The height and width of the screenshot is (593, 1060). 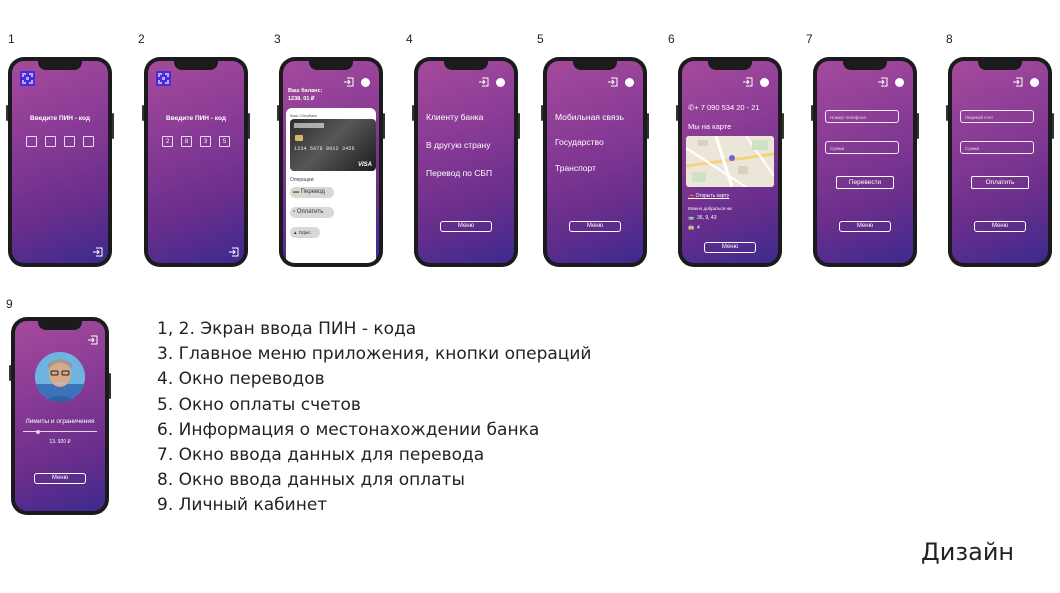 I want to click on bus-row: 🚌 36, 9, 43, so click(x=702, y=218).